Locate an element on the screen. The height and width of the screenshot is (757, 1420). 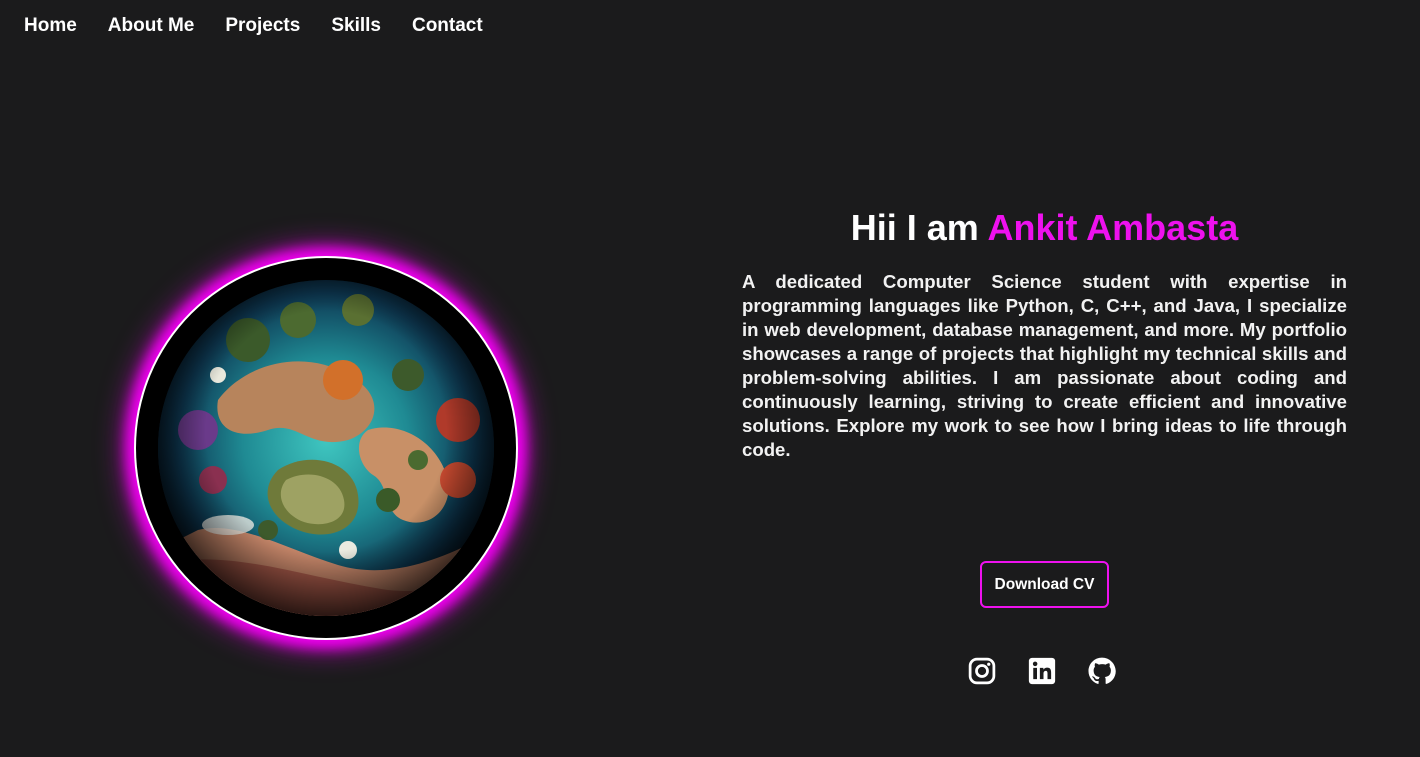
planet-globe-image is located at coordinates (326, 448).